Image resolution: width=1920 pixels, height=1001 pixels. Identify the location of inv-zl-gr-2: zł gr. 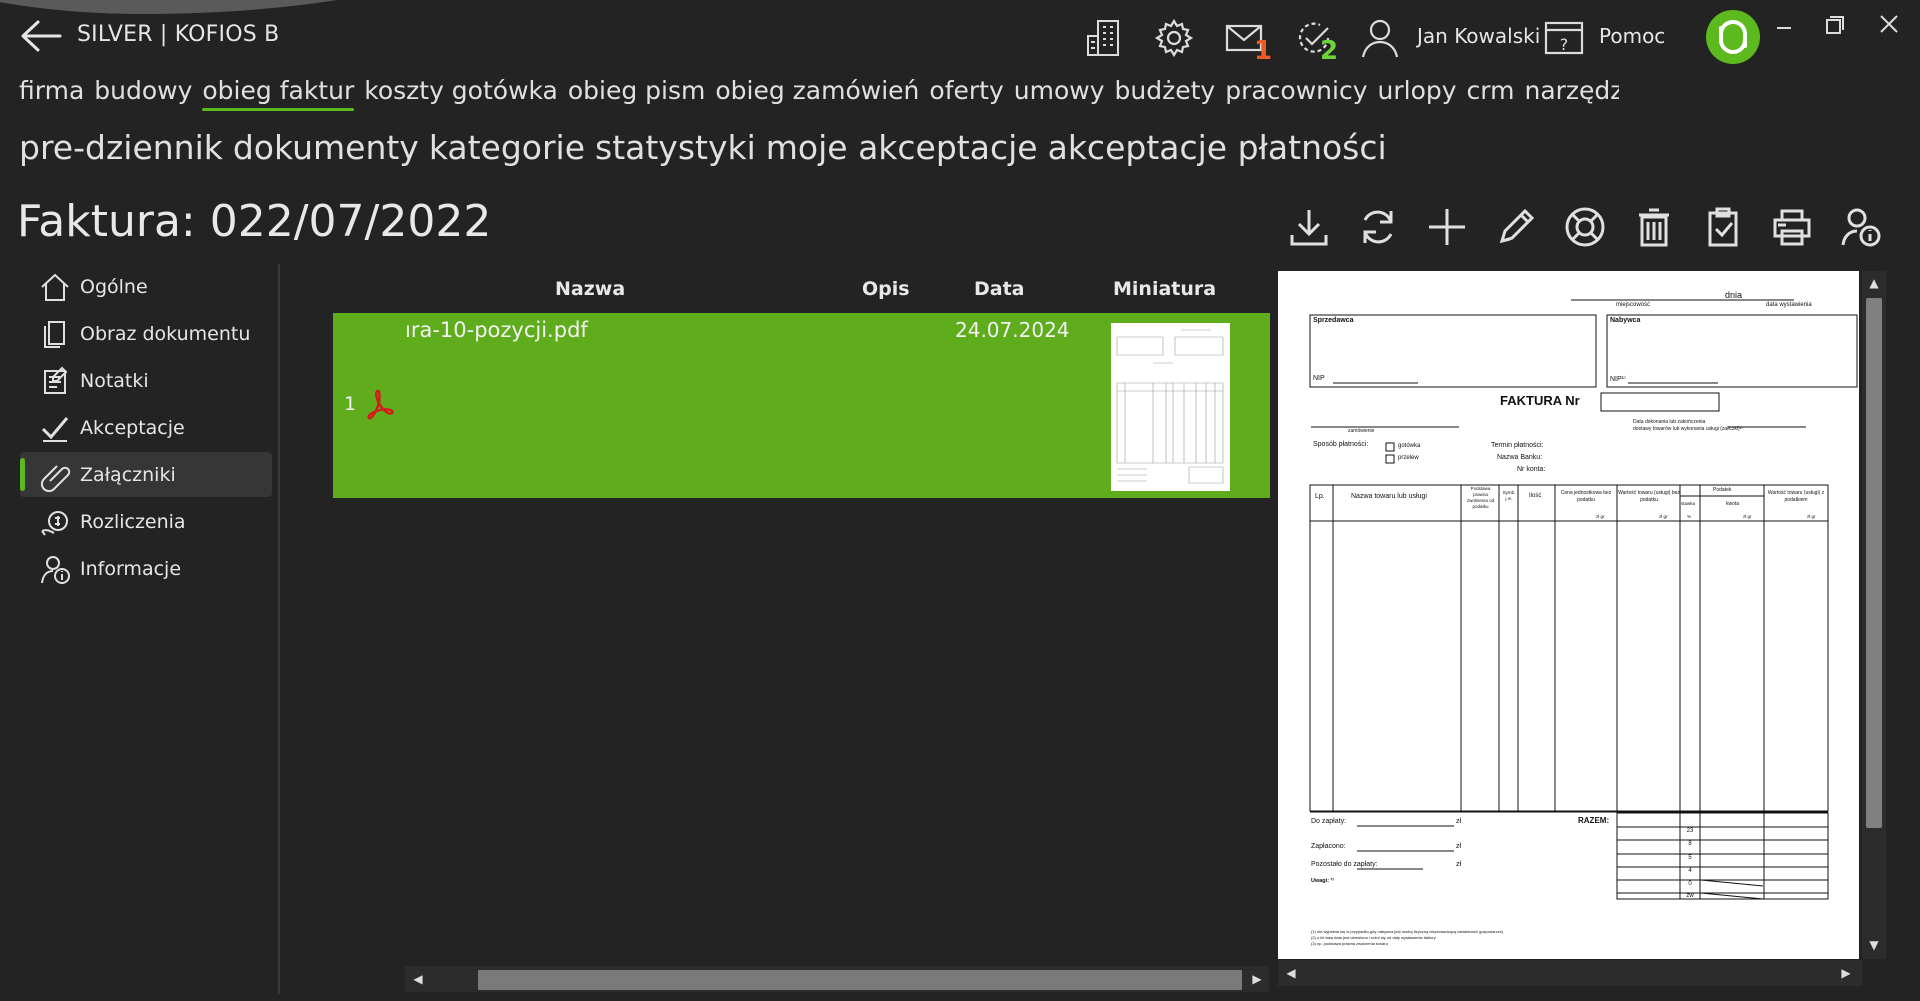
(1663, 516).